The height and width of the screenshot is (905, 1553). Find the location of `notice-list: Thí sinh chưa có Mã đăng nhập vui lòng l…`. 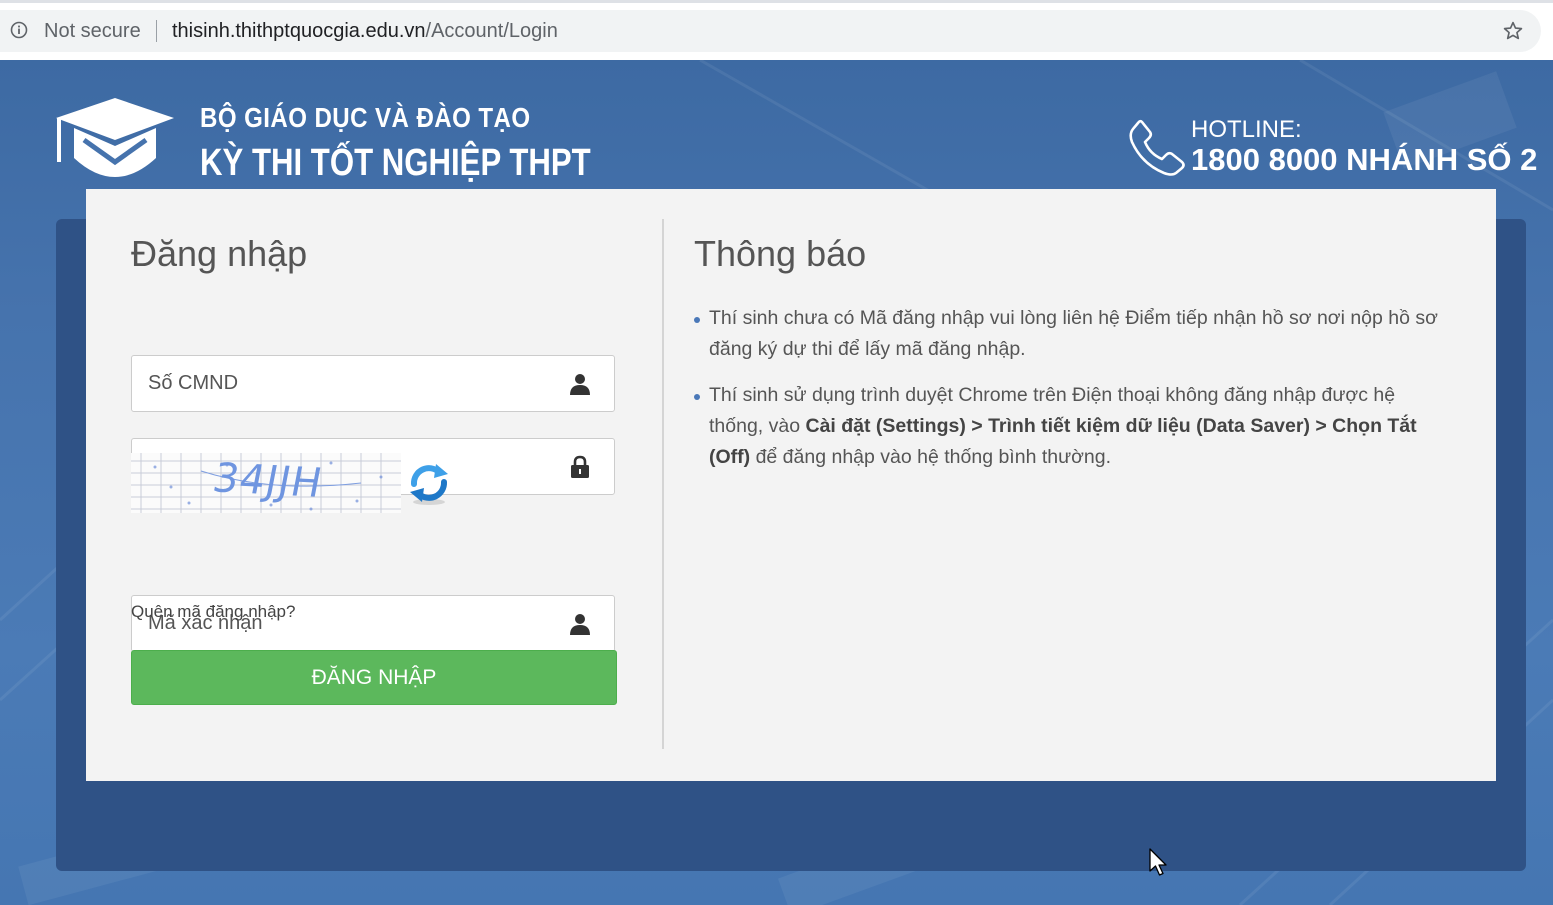

notice-list: Thí sinh chưa có Mã đăng nhập vui lòng l… is located at coordinates (1074, 395).